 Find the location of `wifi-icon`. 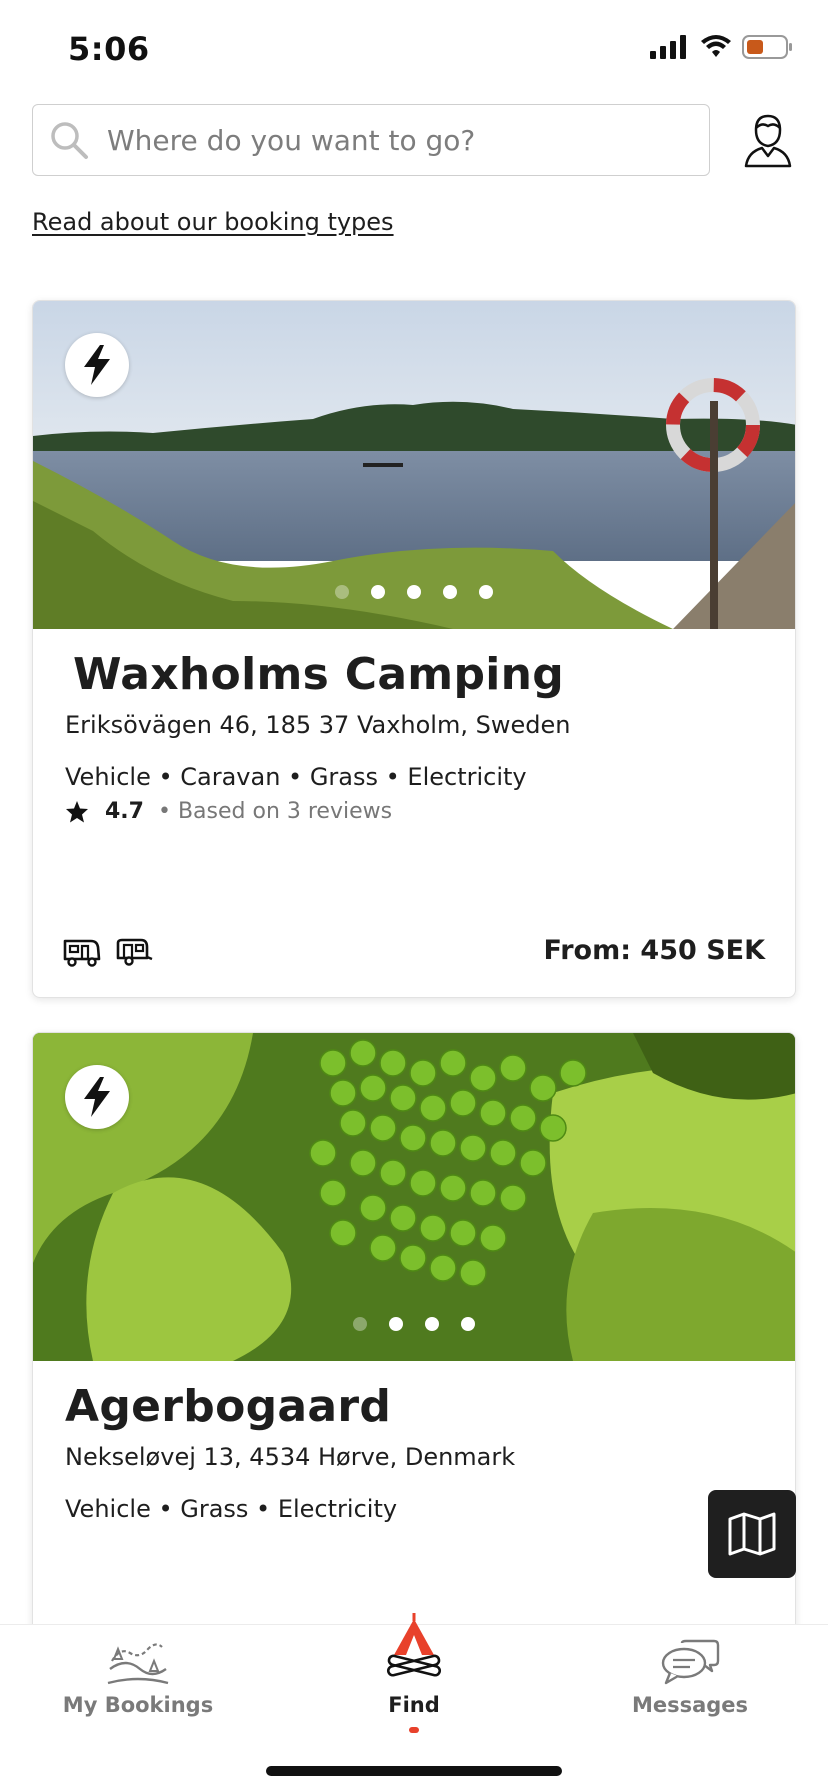

wifi-icon is located at coordinates (716, 46).